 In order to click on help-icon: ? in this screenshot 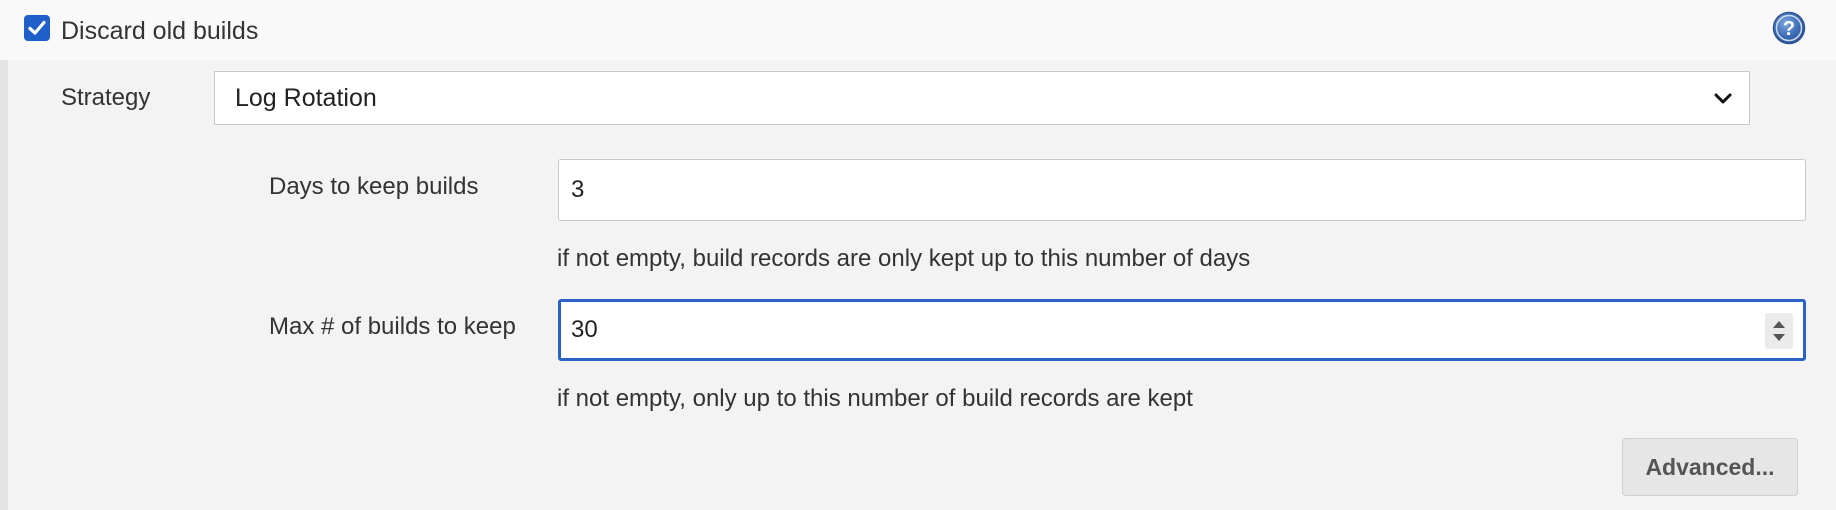, I will do `click(1789, 28)`.